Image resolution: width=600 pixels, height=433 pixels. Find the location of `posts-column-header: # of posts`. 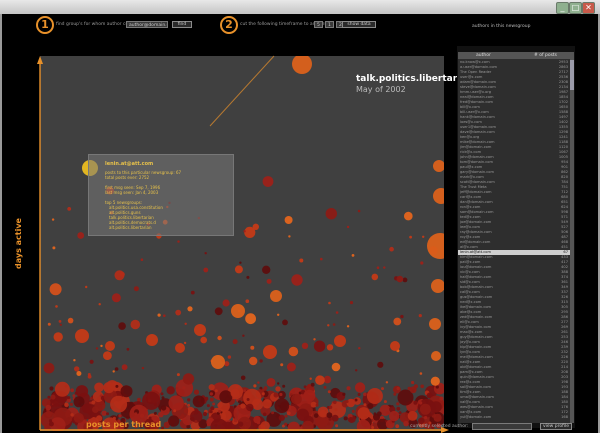

posts-column-header: # of posts is located at coordinates (545, 55).